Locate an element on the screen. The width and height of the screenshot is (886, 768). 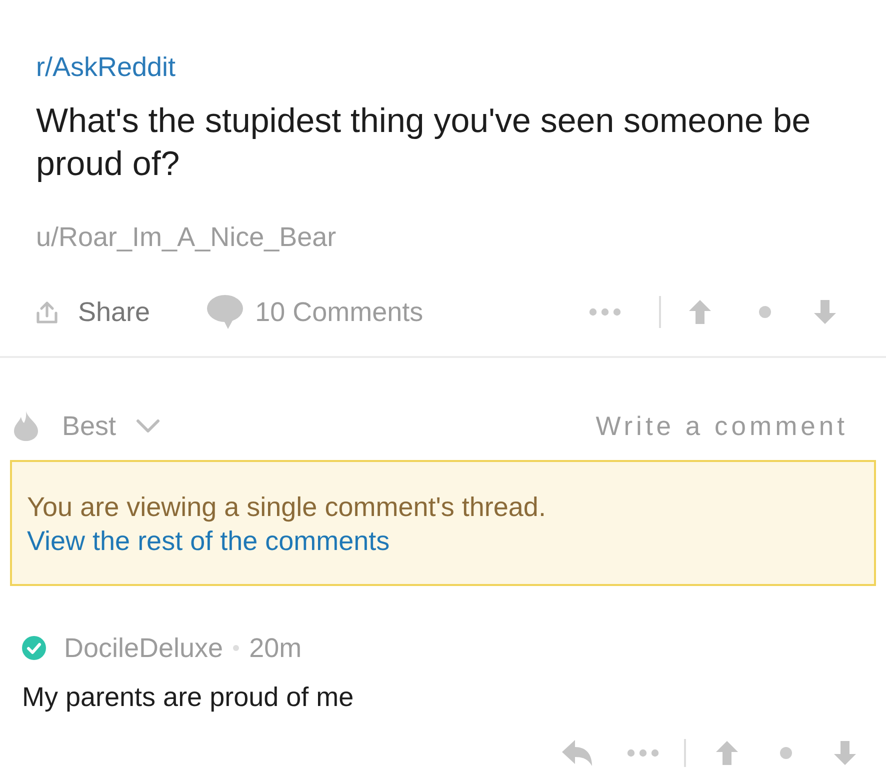
sort-dropdown: Best is located at coordinates (87, 426).